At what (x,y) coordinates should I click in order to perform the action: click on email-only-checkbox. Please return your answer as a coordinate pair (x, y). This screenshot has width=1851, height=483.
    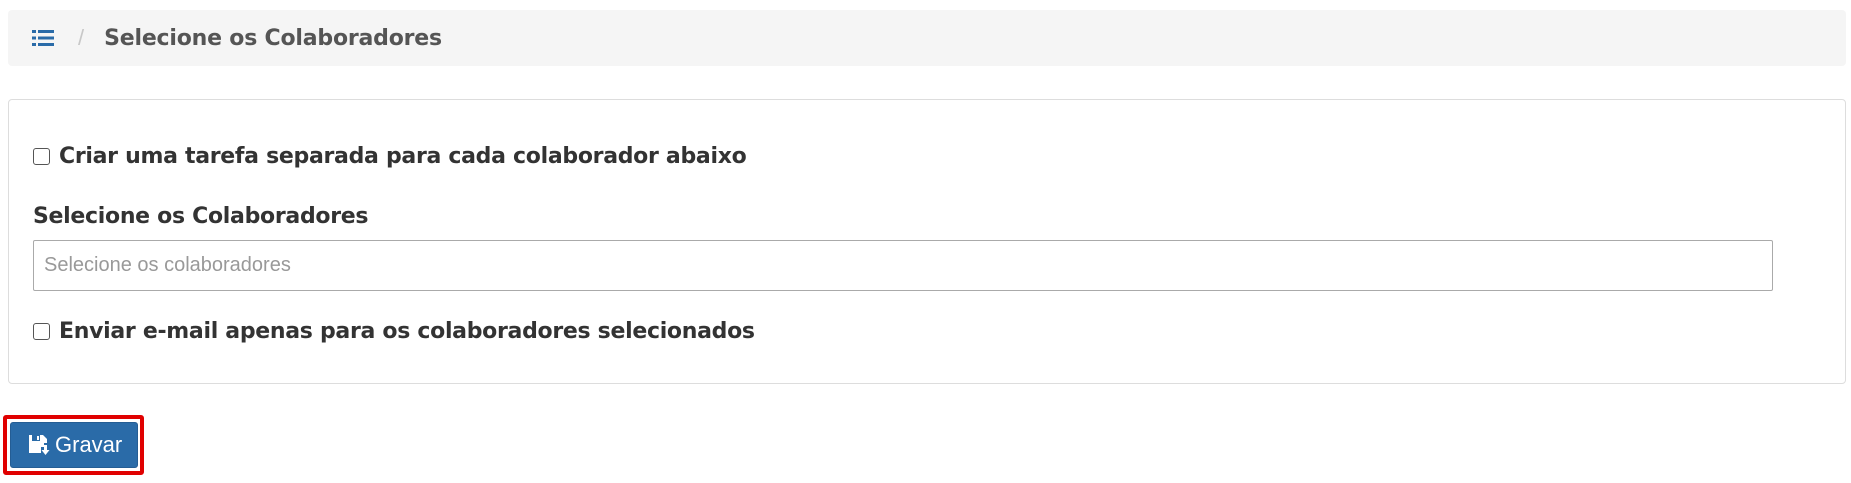
    Looking at the image, I should click on (41, 331).